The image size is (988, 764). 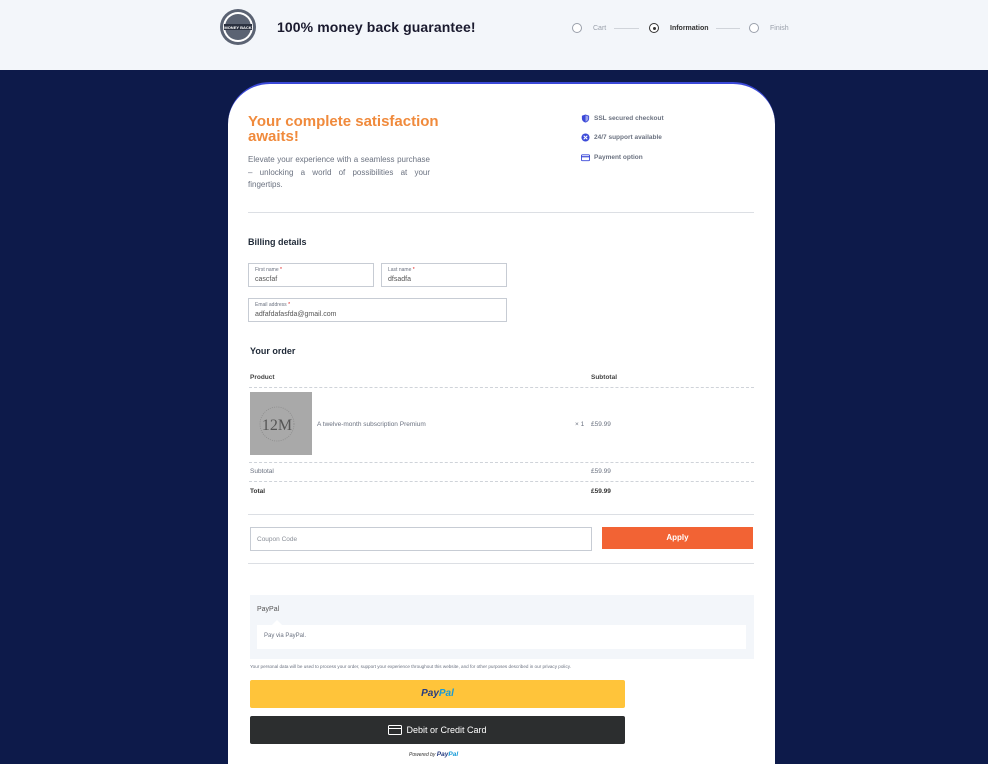 I want to click on subtotal-label: Subtotal, so click(x=262, y=471).